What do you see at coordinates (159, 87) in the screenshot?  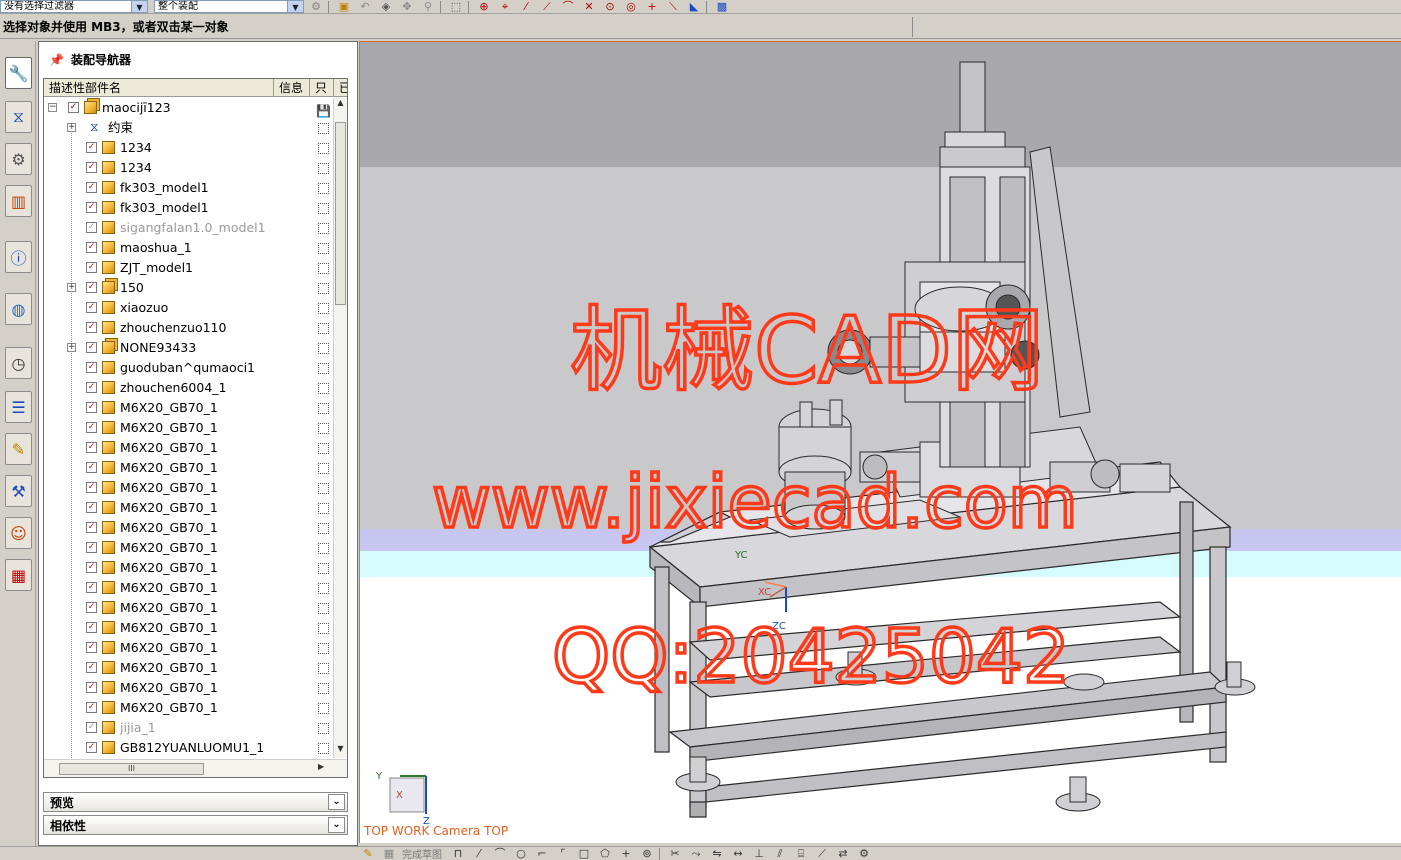 I see `column-header-name: 描述性部件名` at bounding box center [159, 87].